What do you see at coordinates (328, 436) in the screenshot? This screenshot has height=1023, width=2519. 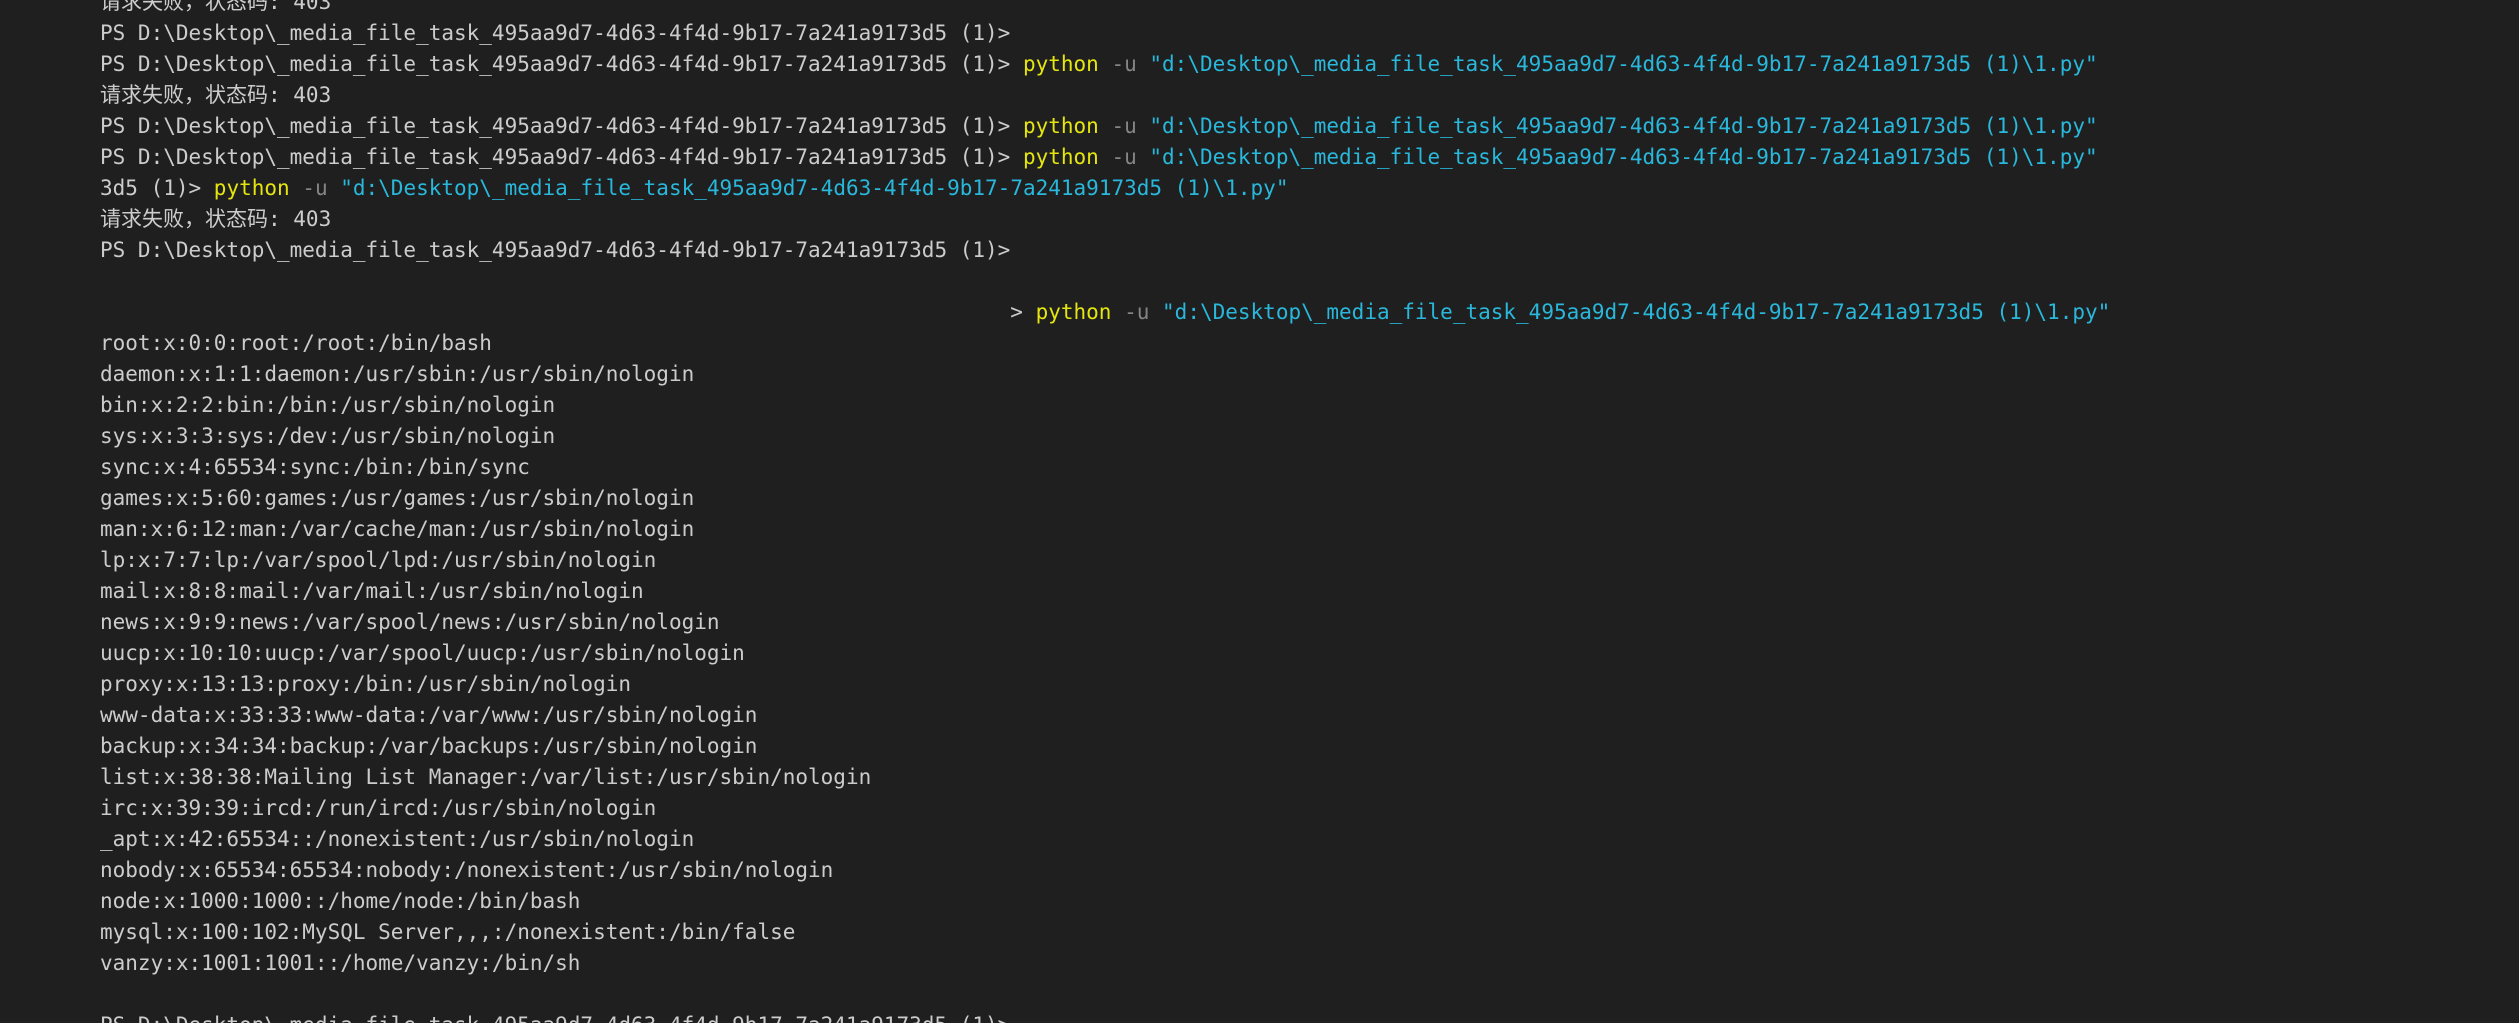 I see `output-text: sys:x:3:3:sys:/dev:/usr/sbin/nologin` at bounding box center [328, 436].